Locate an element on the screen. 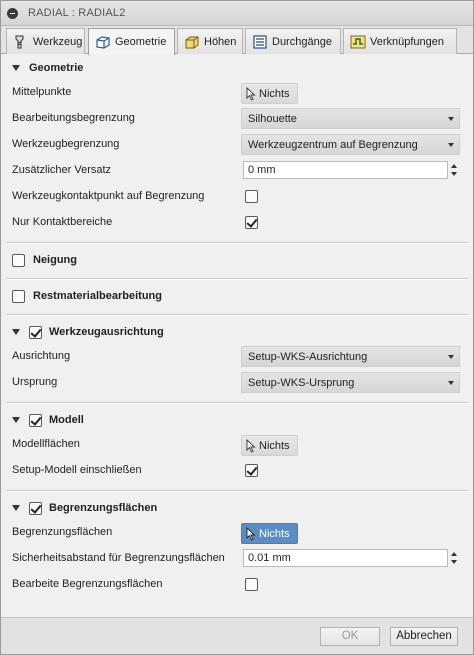 The height and width of the screenshot is (655, 474). bearbeite-begrenzung-label: Bearbeite Begrenzungsflächen is located at coordinates (87, 584).